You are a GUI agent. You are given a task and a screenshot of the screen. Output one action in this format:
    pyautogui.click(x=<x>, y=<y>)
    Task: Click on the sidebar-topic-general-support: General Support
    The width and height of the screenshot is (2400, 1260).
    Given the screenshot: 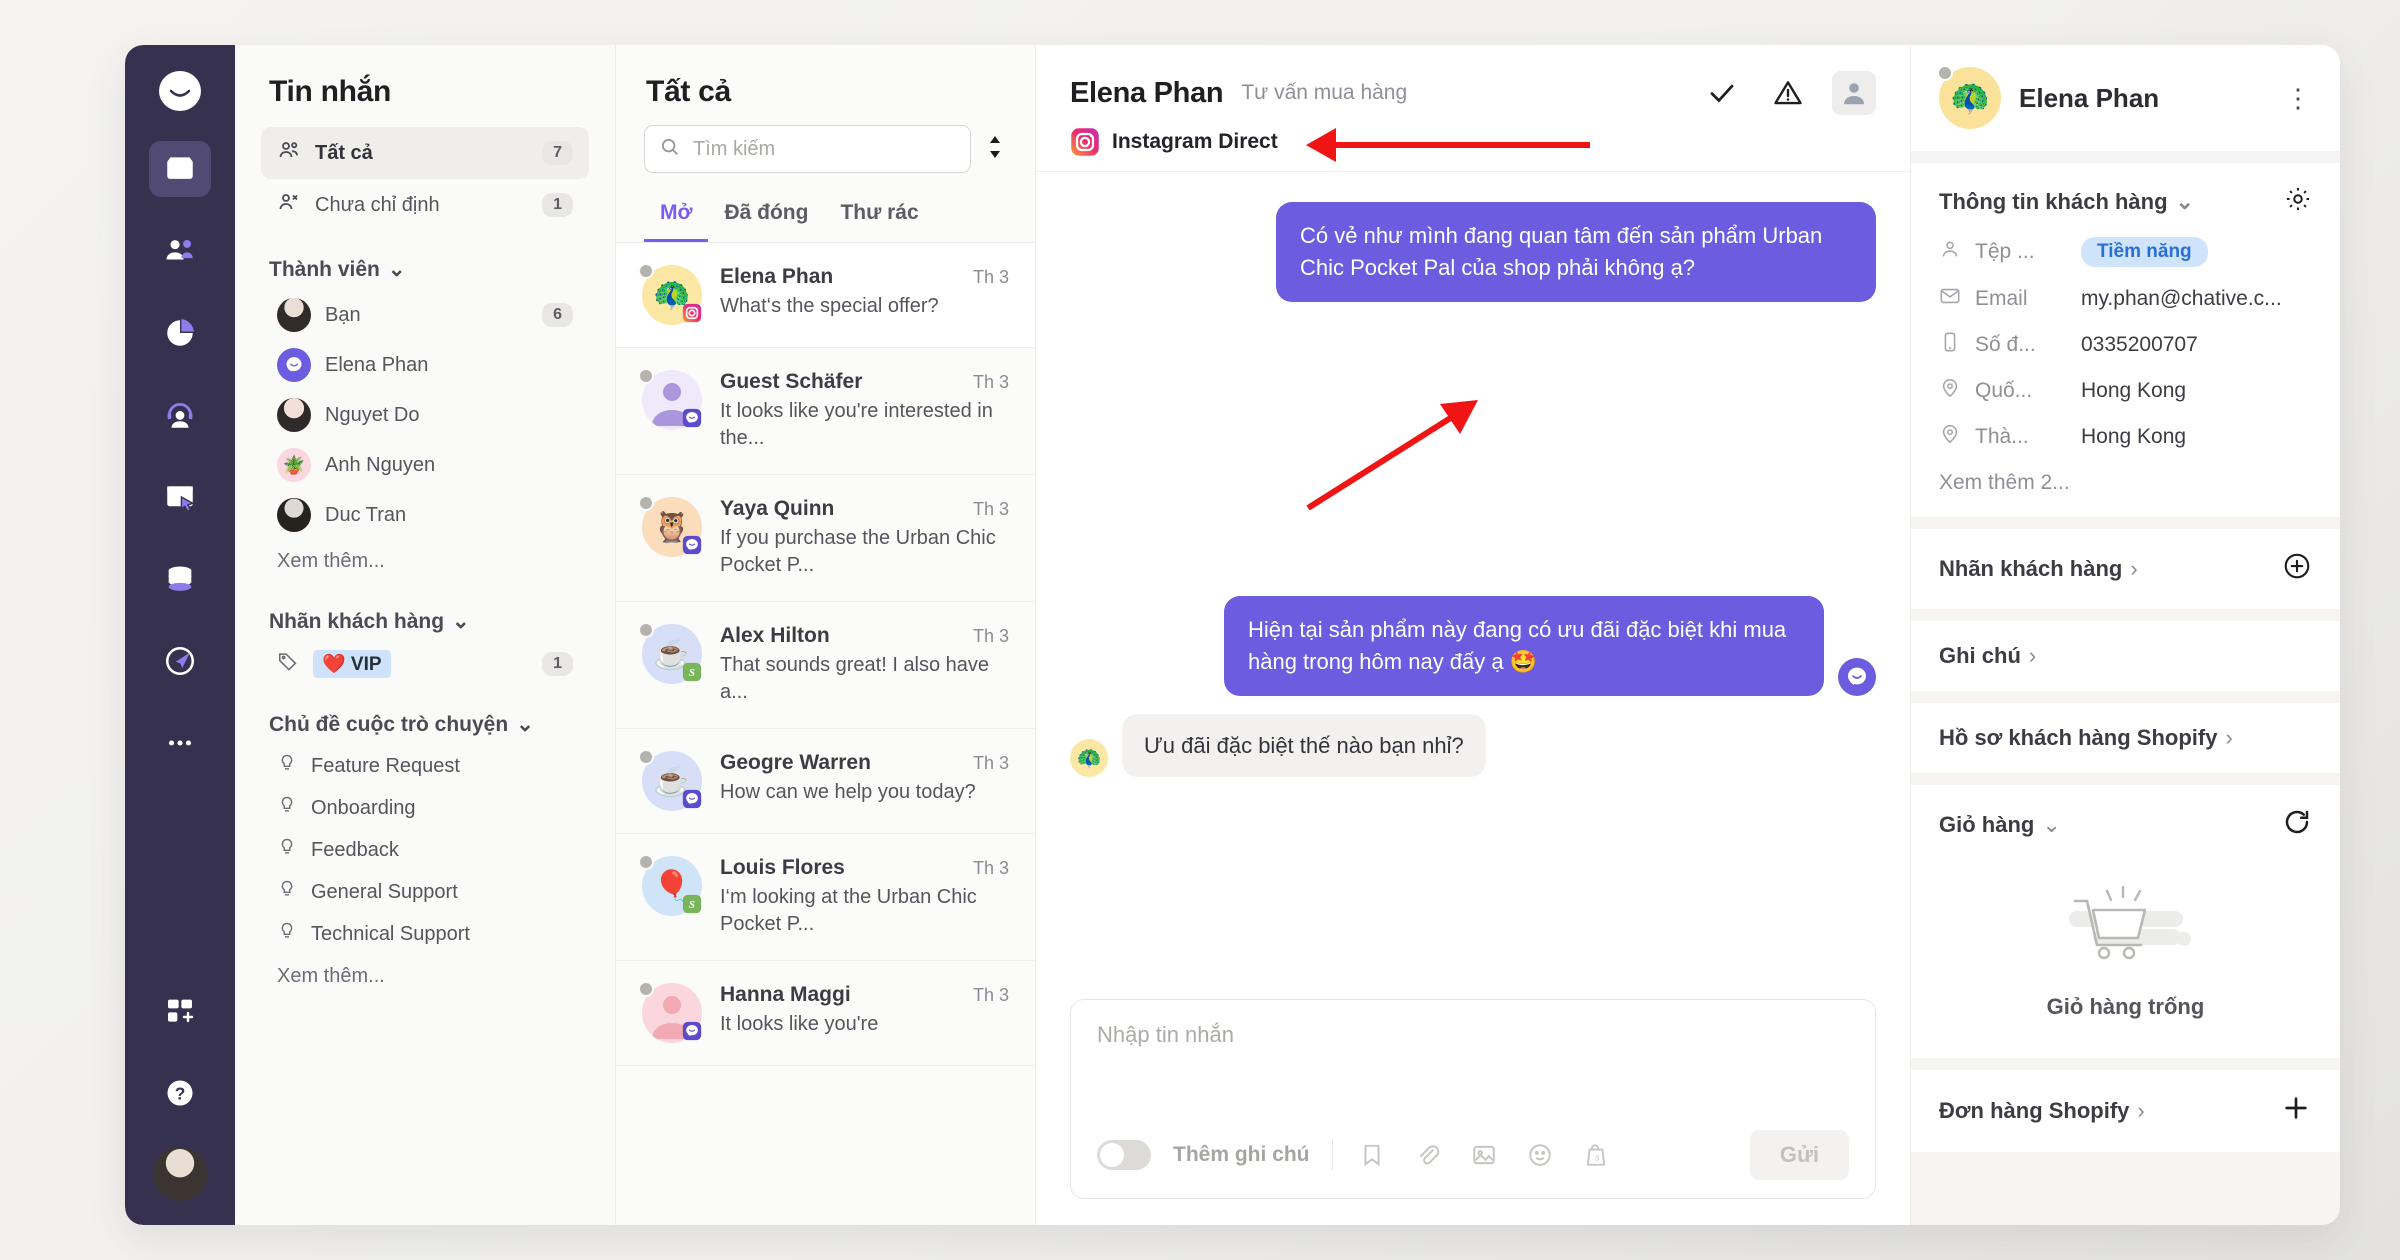 What is the action you would take?
    pyautogui.click(x=425, y=892)
    